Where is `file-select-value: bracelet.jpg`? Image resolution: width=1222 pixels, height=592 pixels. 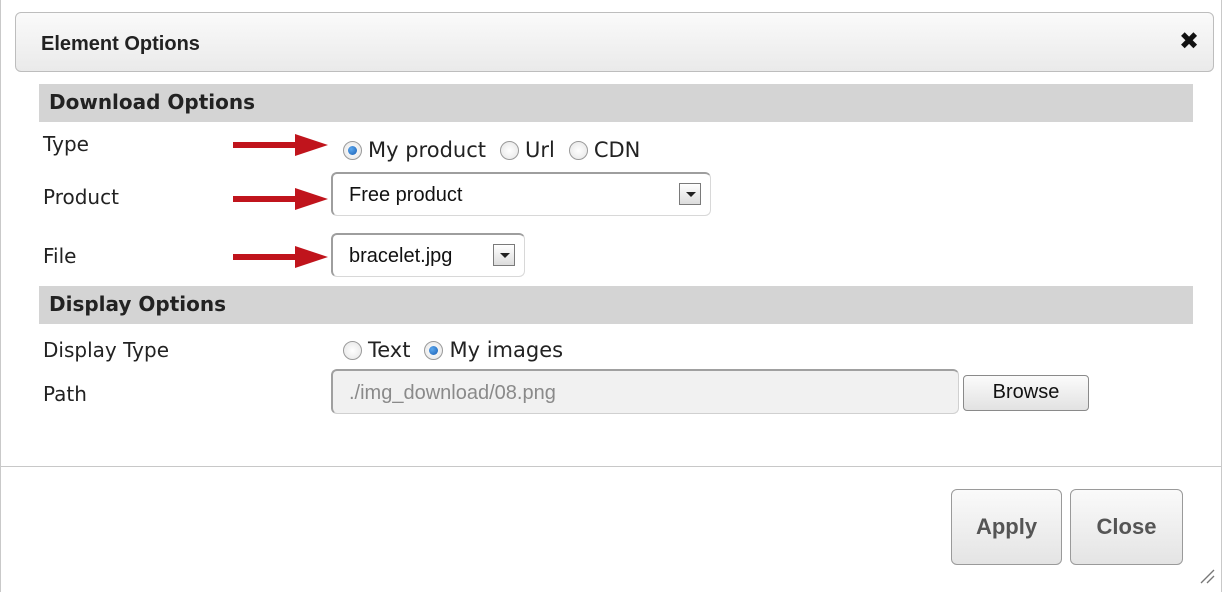
file-select-value: bracelet.jpg is located at coordinates (401, 256).